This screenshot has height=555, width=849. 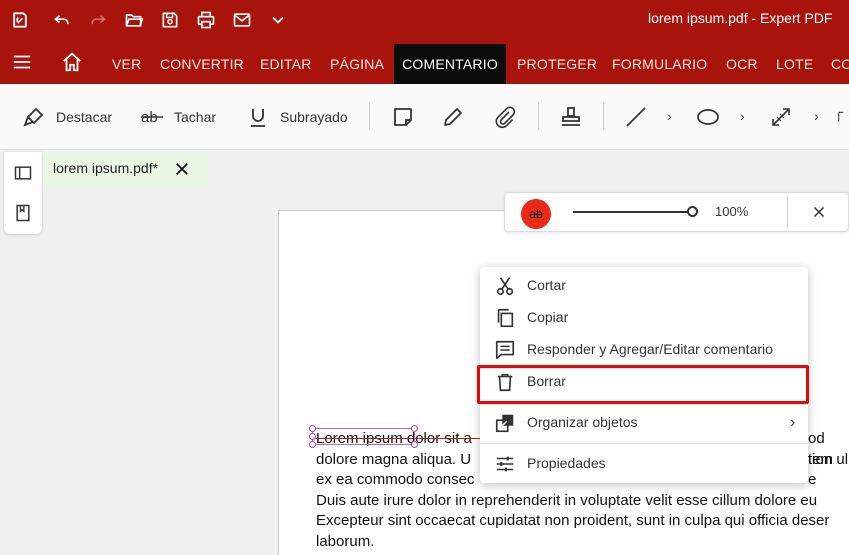 I want to click on mail-icon, so click(x=242, y=20).